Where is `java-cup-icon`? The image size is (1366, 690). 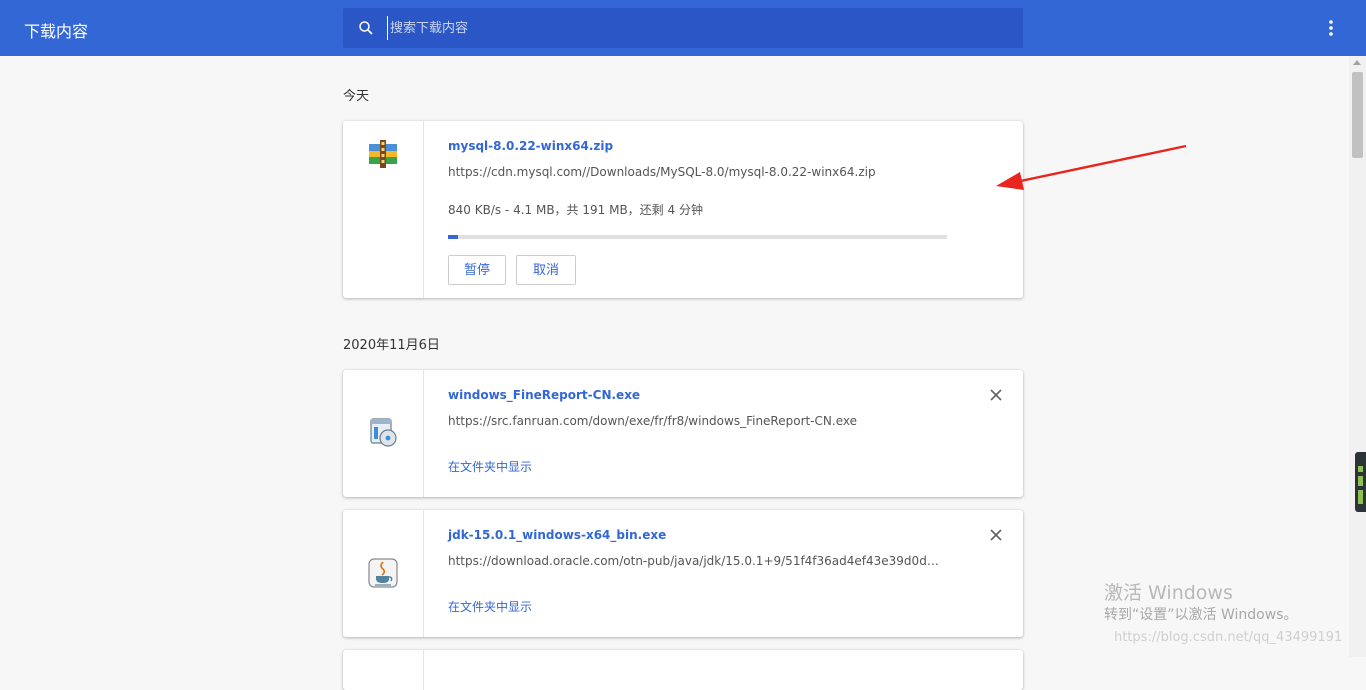 java-cup-icon is located at coordinates (383, 573).